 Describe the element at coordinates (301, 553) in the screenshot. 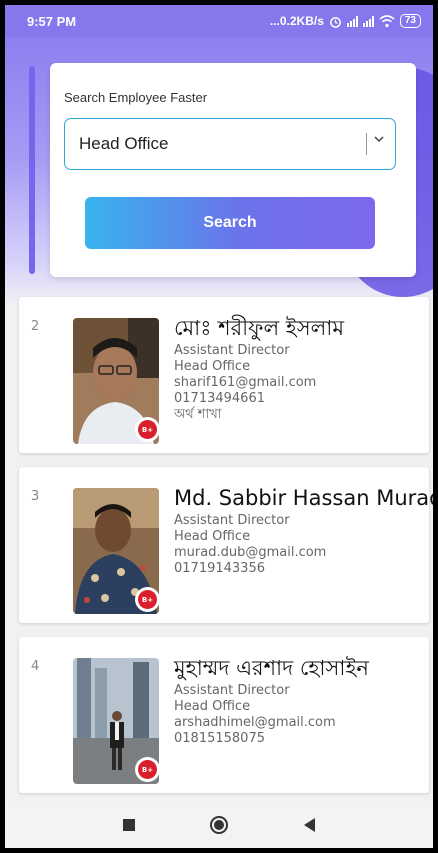

I see `employee-email: murad.dub@gmail.com` at that location.